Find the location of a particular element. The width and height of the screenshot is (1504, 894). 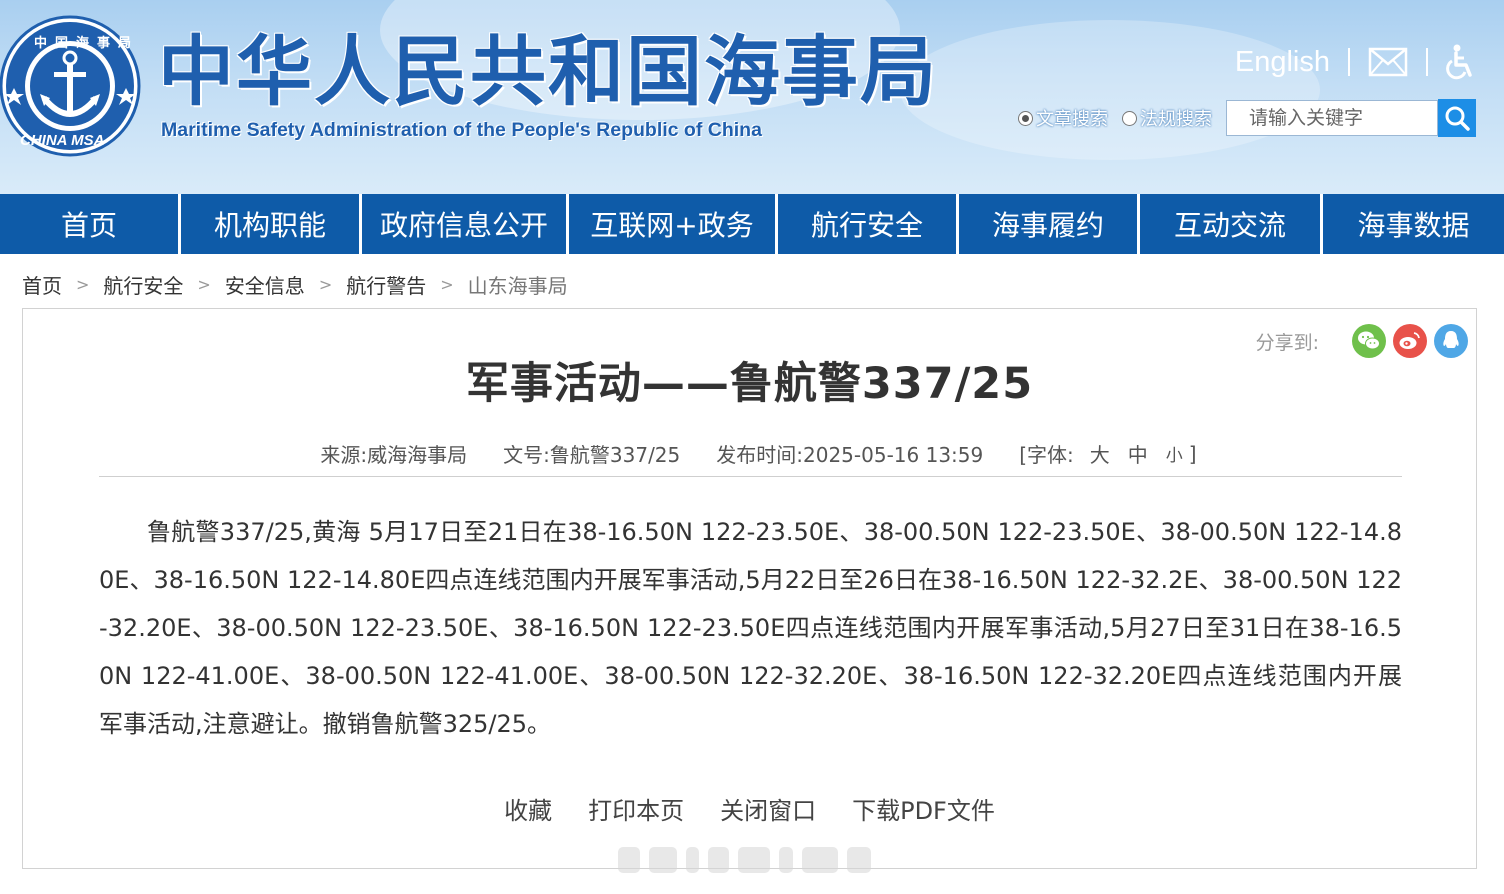

logo-bottom-text: CHINA MSA is located at coordinates (62, 140).